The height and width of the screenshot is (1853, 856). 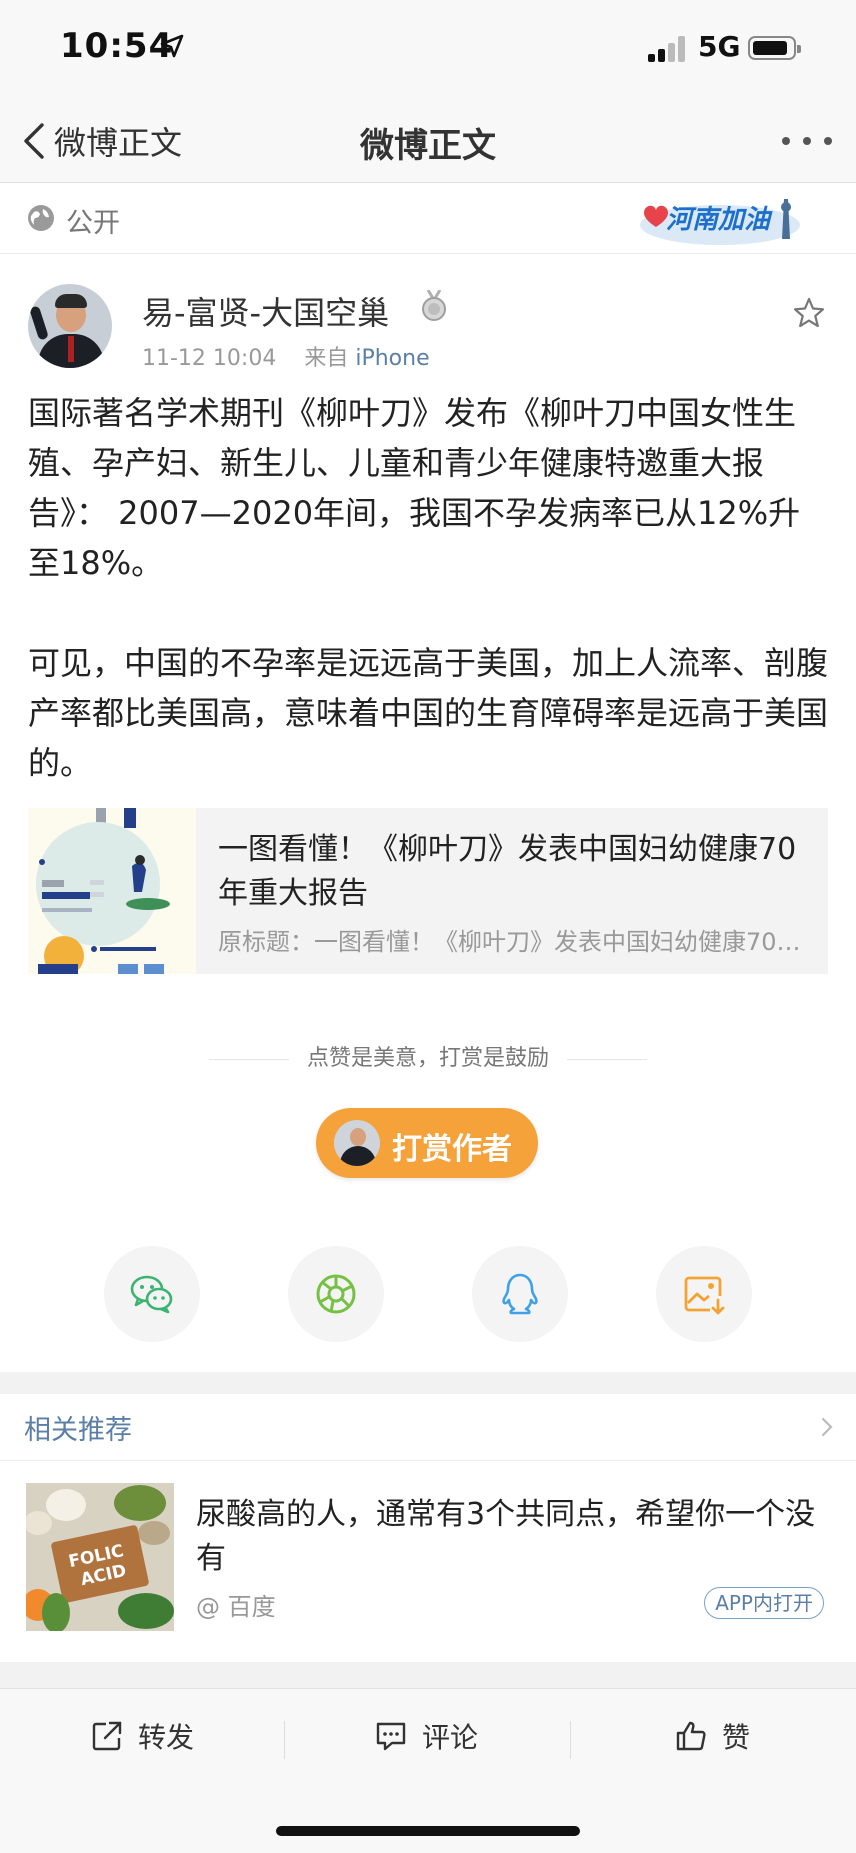 I want to click on globe-icon, so click(x=41, y=218).